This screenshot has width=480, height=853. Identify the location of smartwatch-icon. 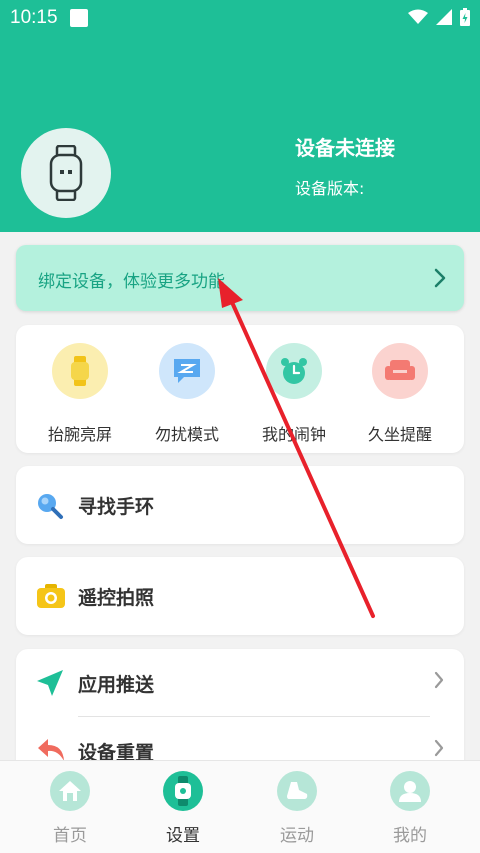
(66, 173).